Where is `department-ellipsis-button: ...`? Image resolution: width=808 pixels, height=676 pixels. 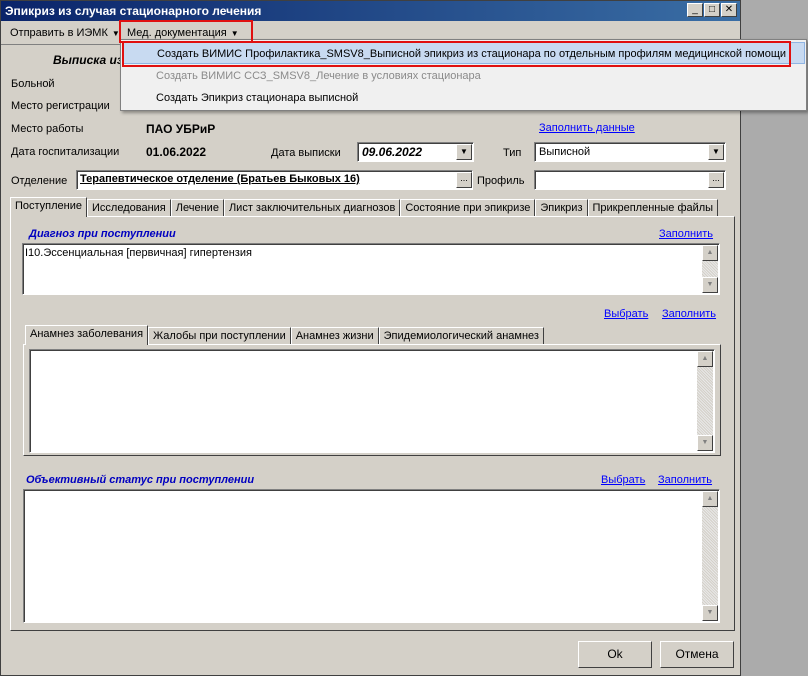 department-ellipsis-button: ... is located at coordinates (464, 180).